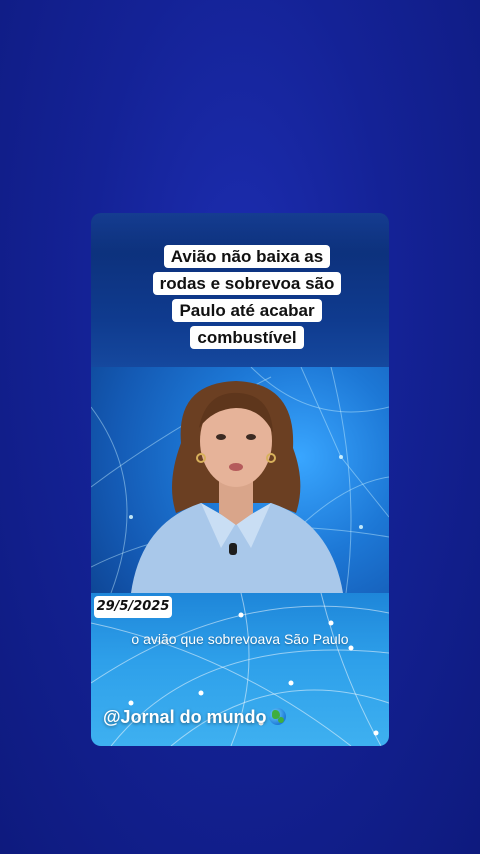 This screenshot has width=480, height=854. I want to click on headline-line: Avião não baixa as, so click(247, 256).